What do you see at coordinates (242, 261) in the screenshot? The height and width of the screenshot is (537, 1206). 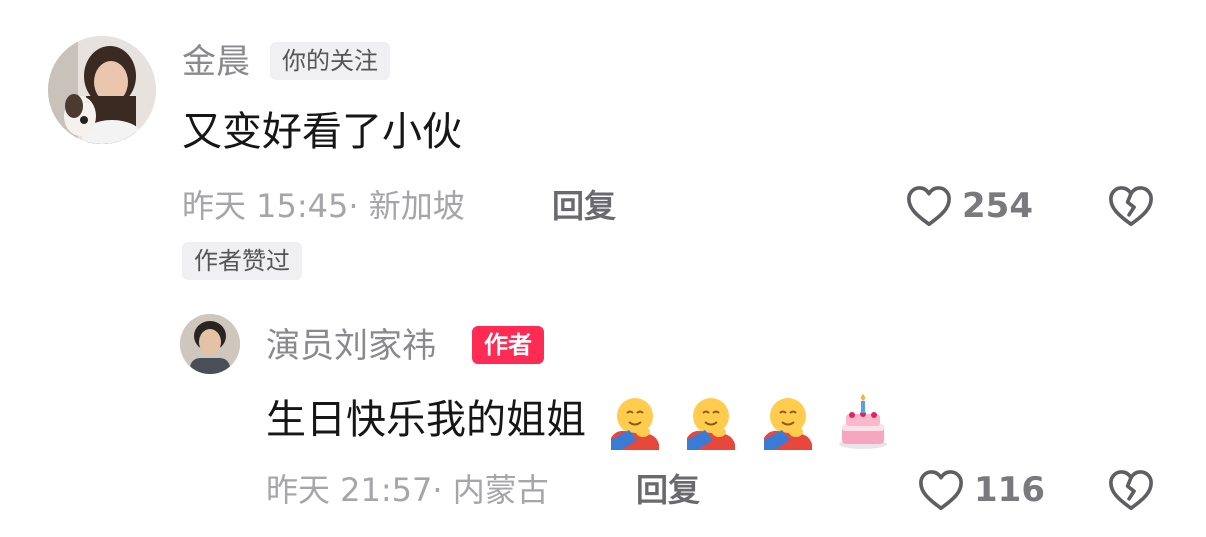 I see `author-liked-badge: 作者赞过` at bounding box center [242, 261].